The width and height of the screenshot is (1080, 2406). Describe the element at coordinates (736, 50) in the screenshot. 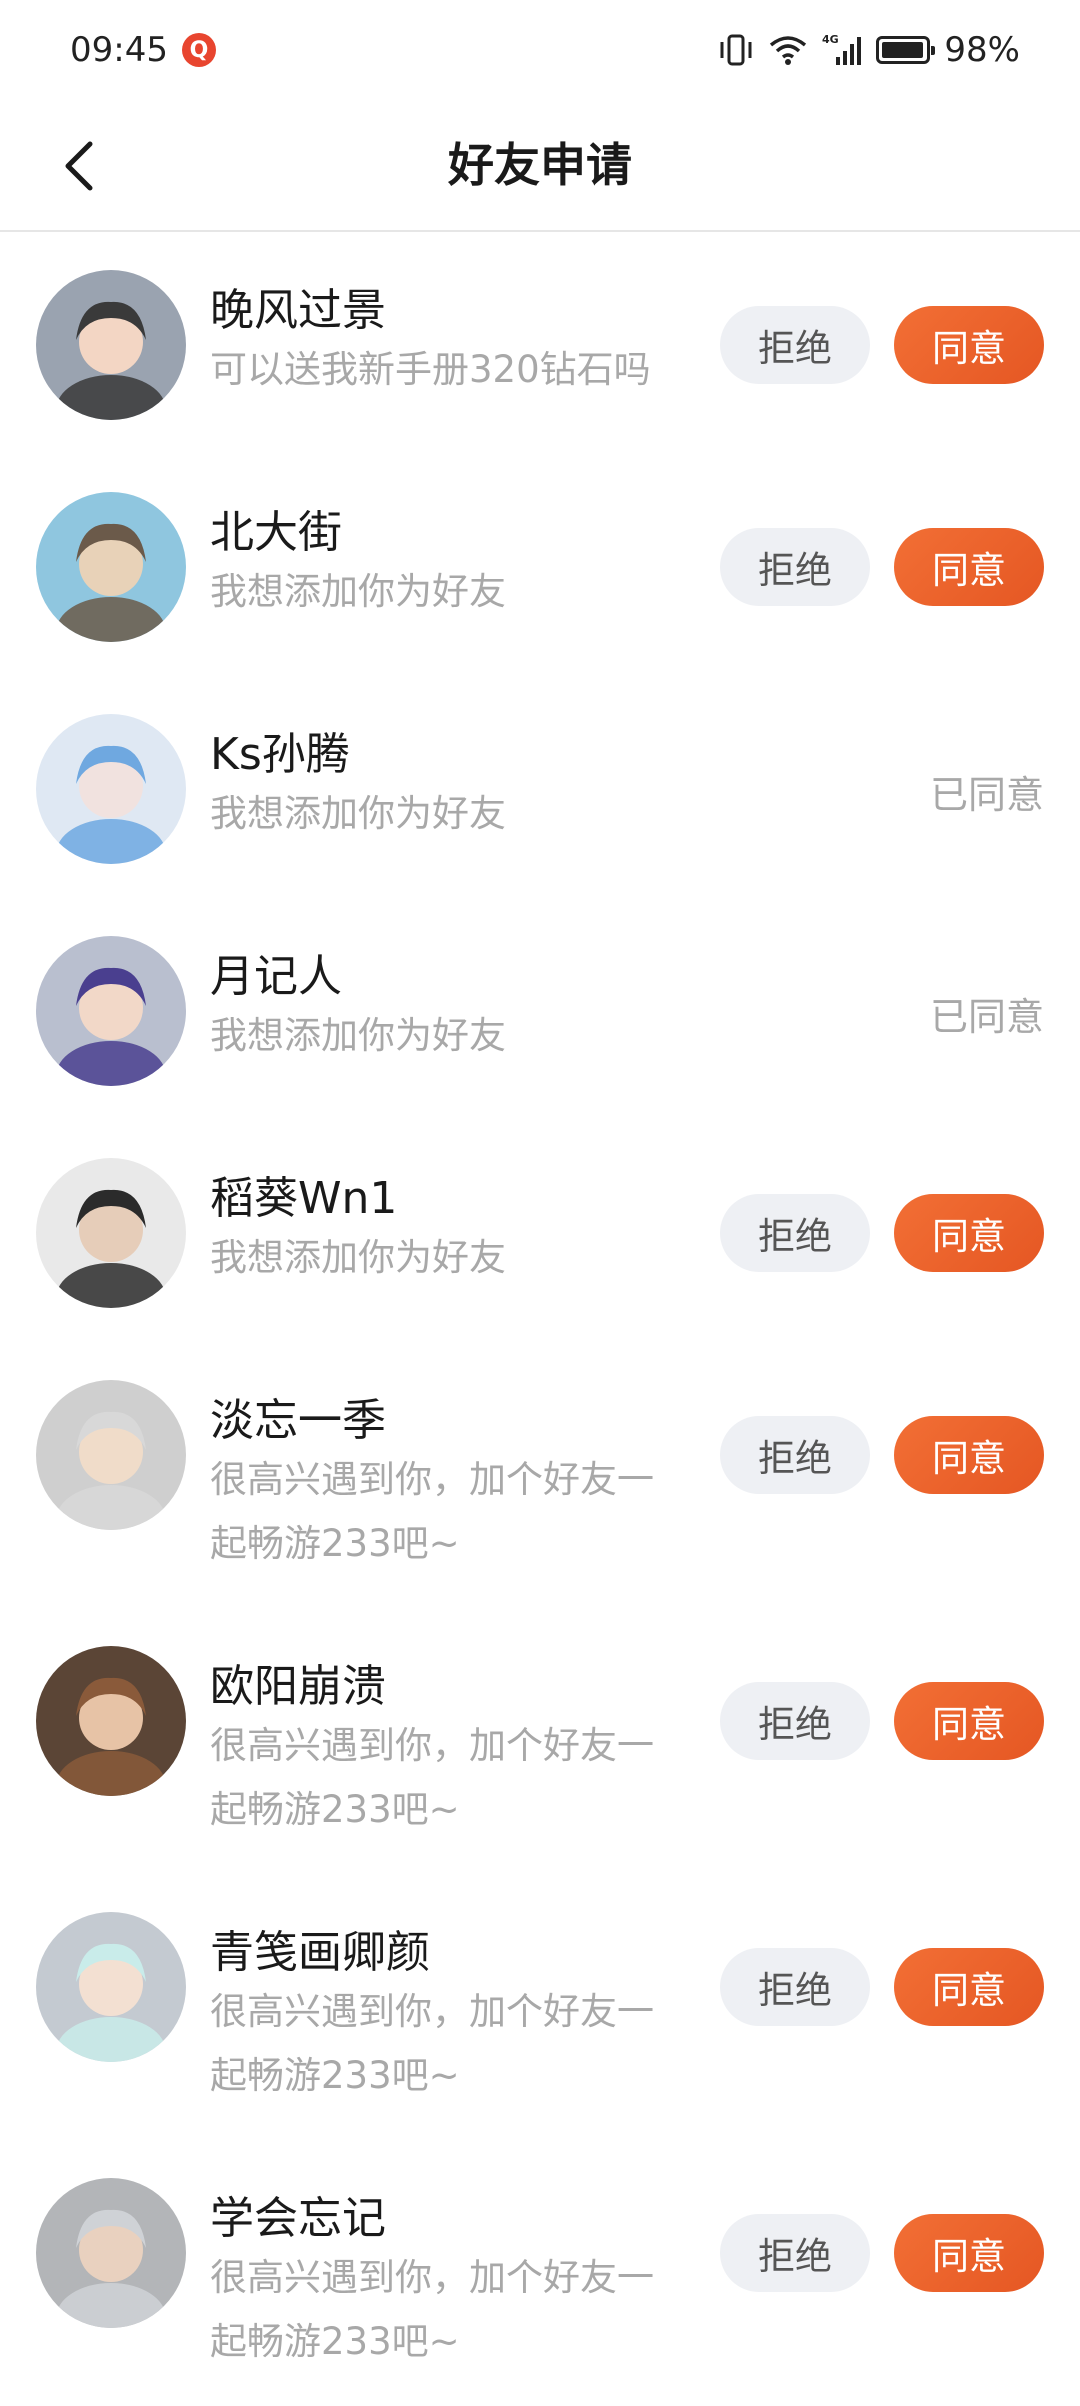

I see `vibrate-icon` at that location.